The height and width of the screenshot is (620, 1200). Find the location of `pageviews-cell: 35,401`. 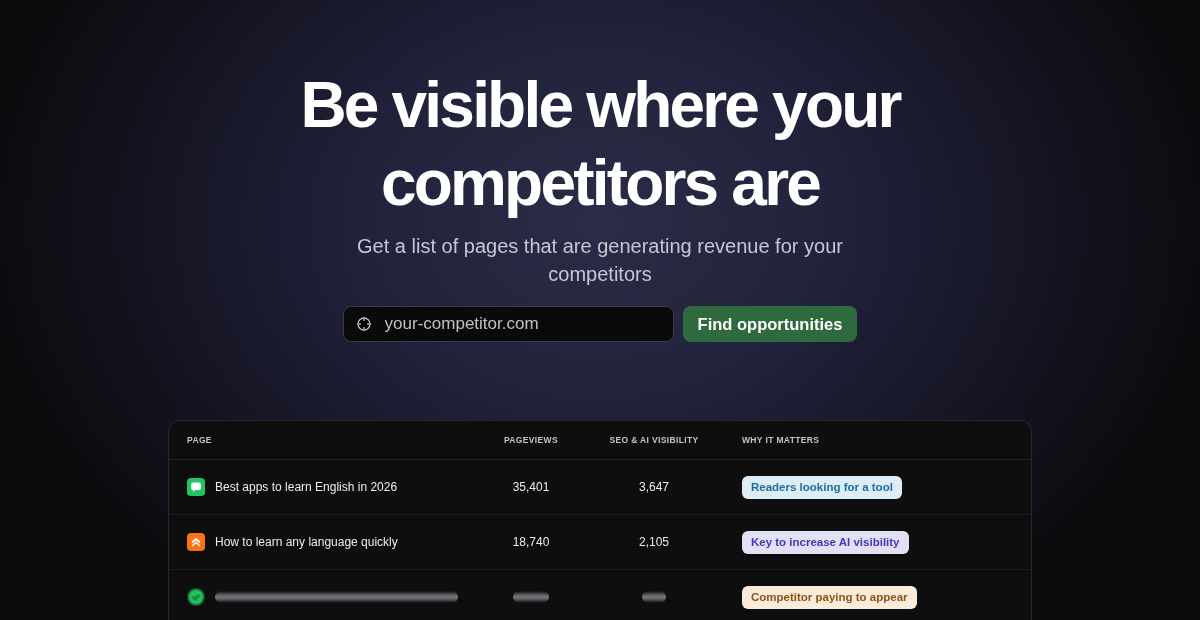

pageviews-cell: 35,401 is located at coordinates (531, 487).